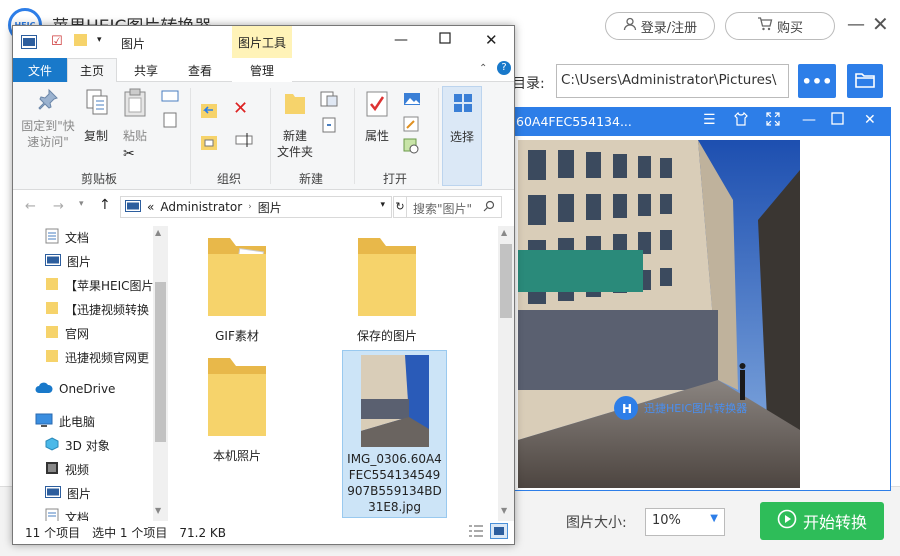 The image size is (900, 556). I want to click on search-input: 搜索"图片", so click(454, 207).